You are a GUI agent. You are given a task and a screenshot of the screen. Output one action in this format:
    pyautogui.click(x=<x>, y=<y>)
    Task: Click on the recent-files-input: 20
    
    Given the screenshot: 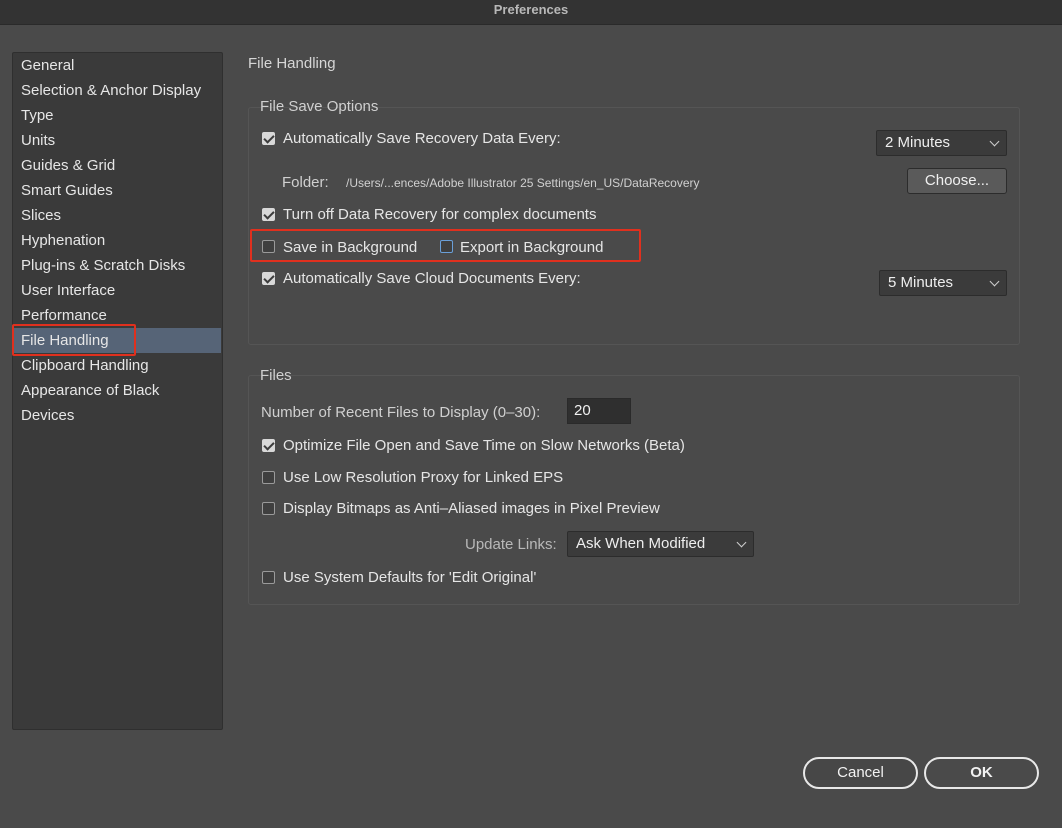 What is the action you would take?
    pyautogui.click(x=599, y=411)
    